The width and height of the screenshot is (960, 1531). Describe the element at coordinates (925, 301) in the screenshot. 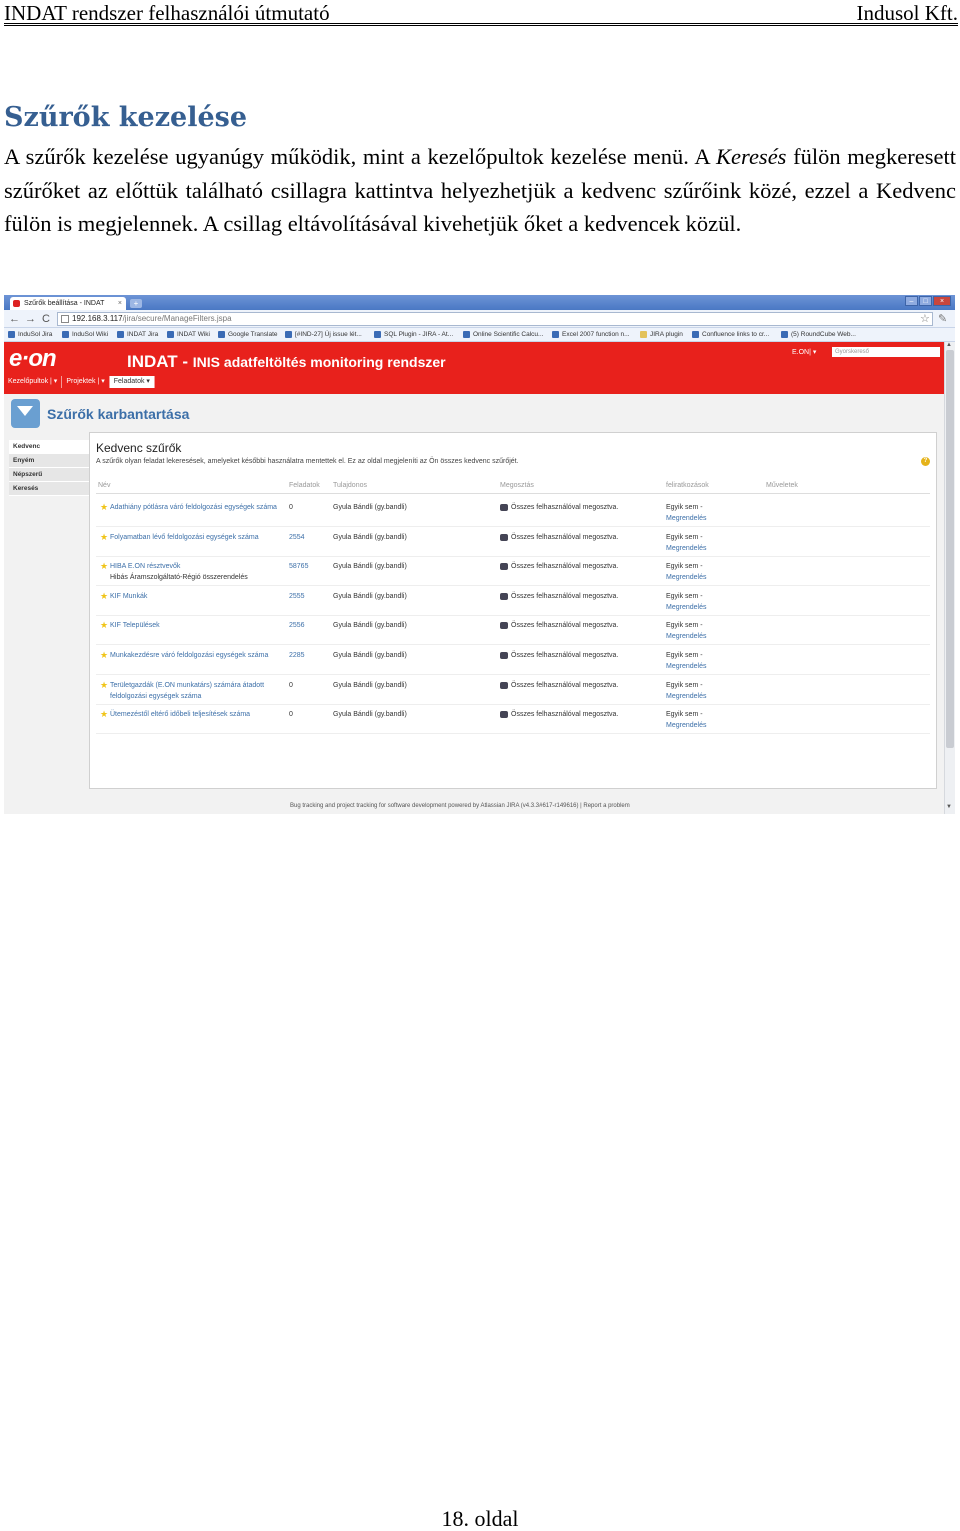

I see `maximize-button: □` at that location.